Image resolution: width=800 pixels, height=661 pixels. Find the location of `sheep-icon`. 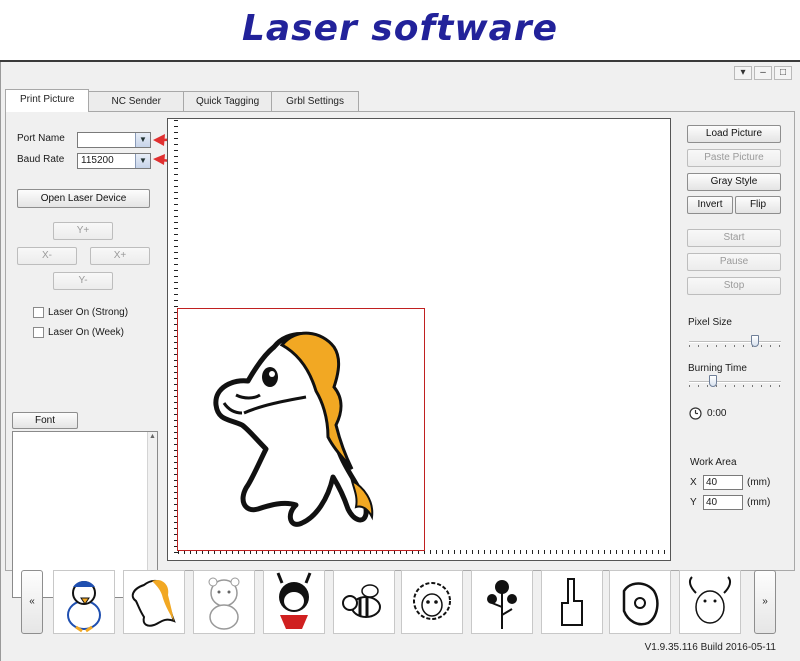

sheep-icon is located at coordinates (432, 601).